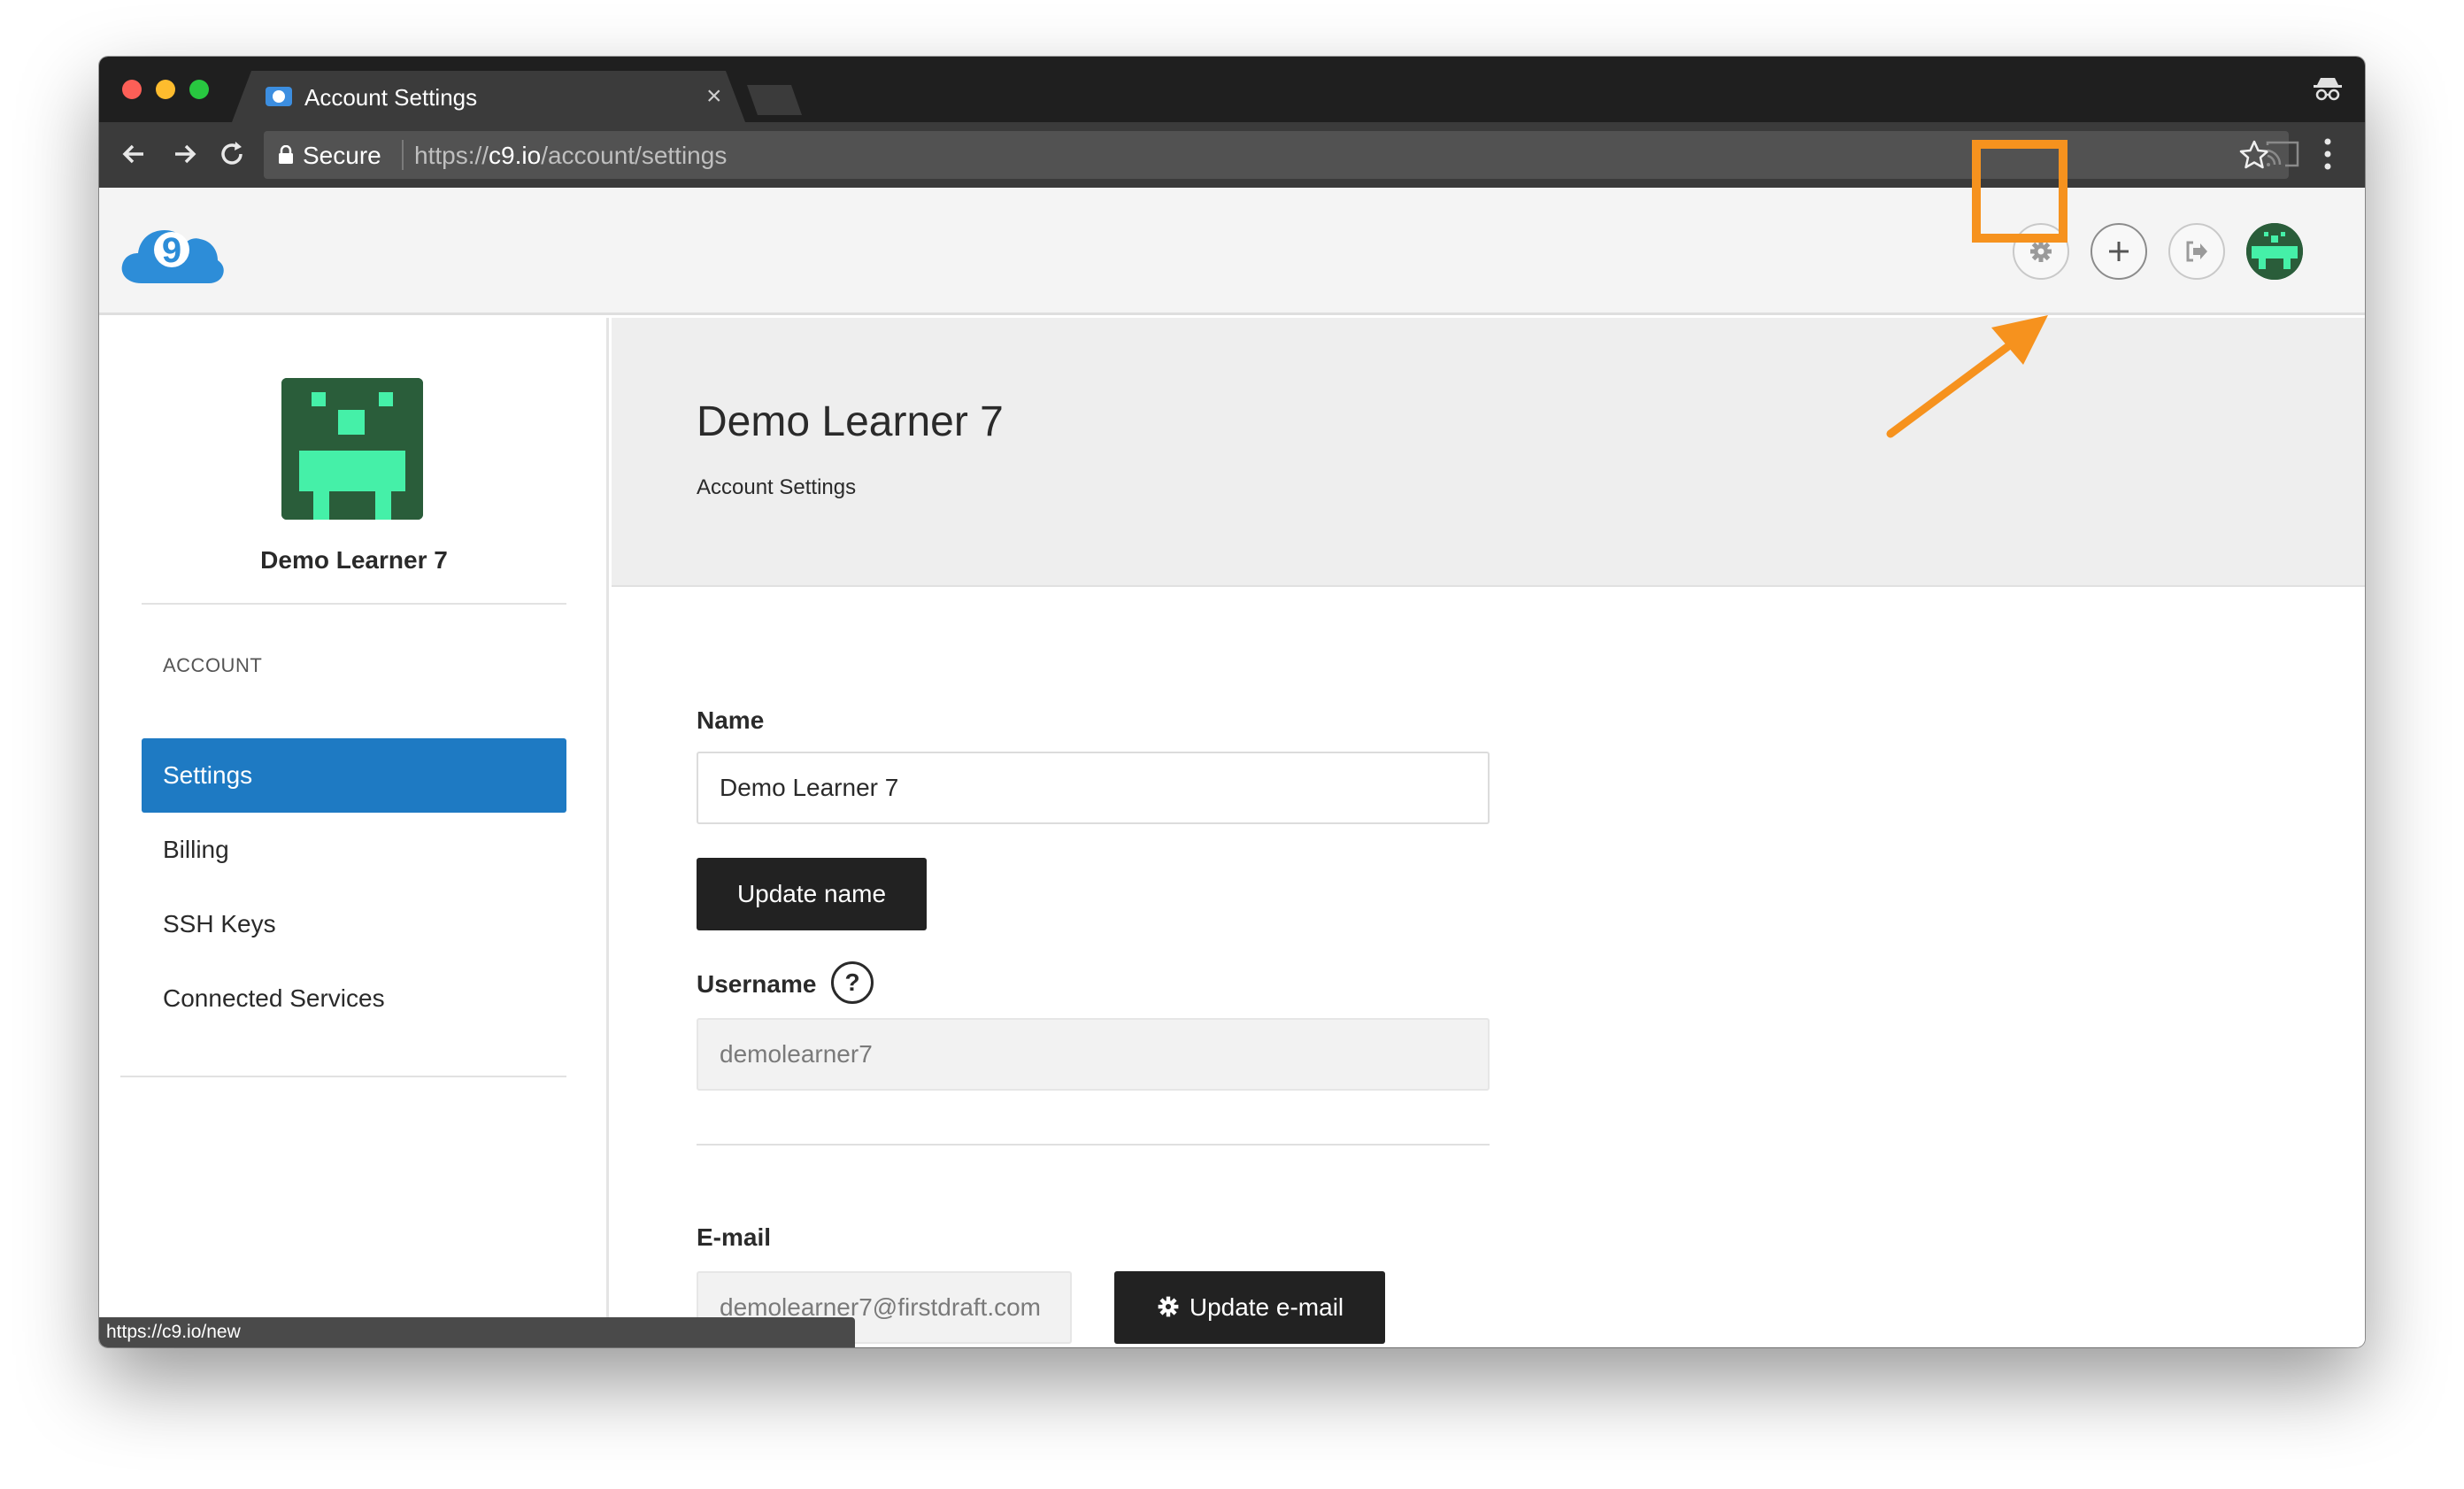  Describe the element at coordinates (1169, 1306) in the screenshot. I see `gear-icon` at that location.